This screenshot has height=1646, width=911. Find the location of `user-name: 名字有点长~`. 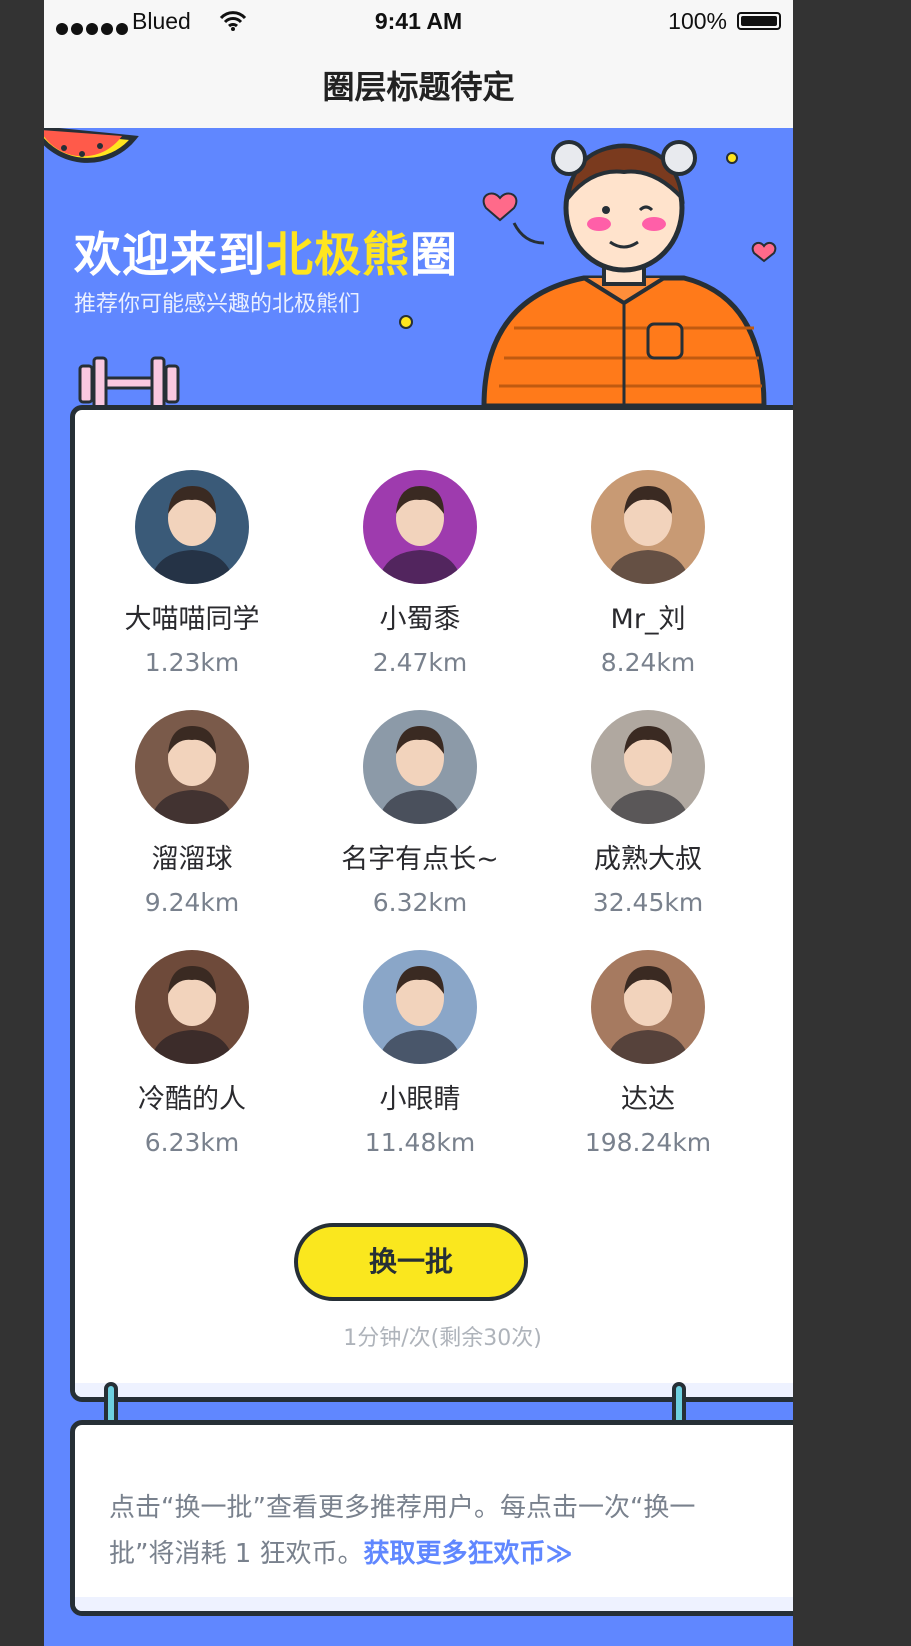

user-name: 名字有点长~ is located at coordinates (420, 859).